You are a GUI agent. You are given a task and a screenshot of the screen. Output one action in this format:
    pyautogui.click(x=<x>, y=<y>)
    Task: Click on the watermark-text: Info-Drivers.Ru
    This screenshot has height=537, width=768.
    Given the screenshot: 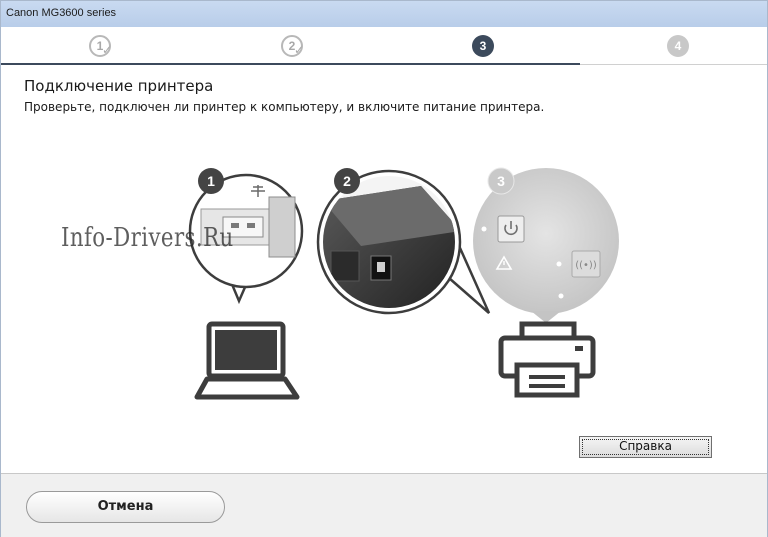 What is the action you would take?
    pyautogui.click(x=147, y=238)
    